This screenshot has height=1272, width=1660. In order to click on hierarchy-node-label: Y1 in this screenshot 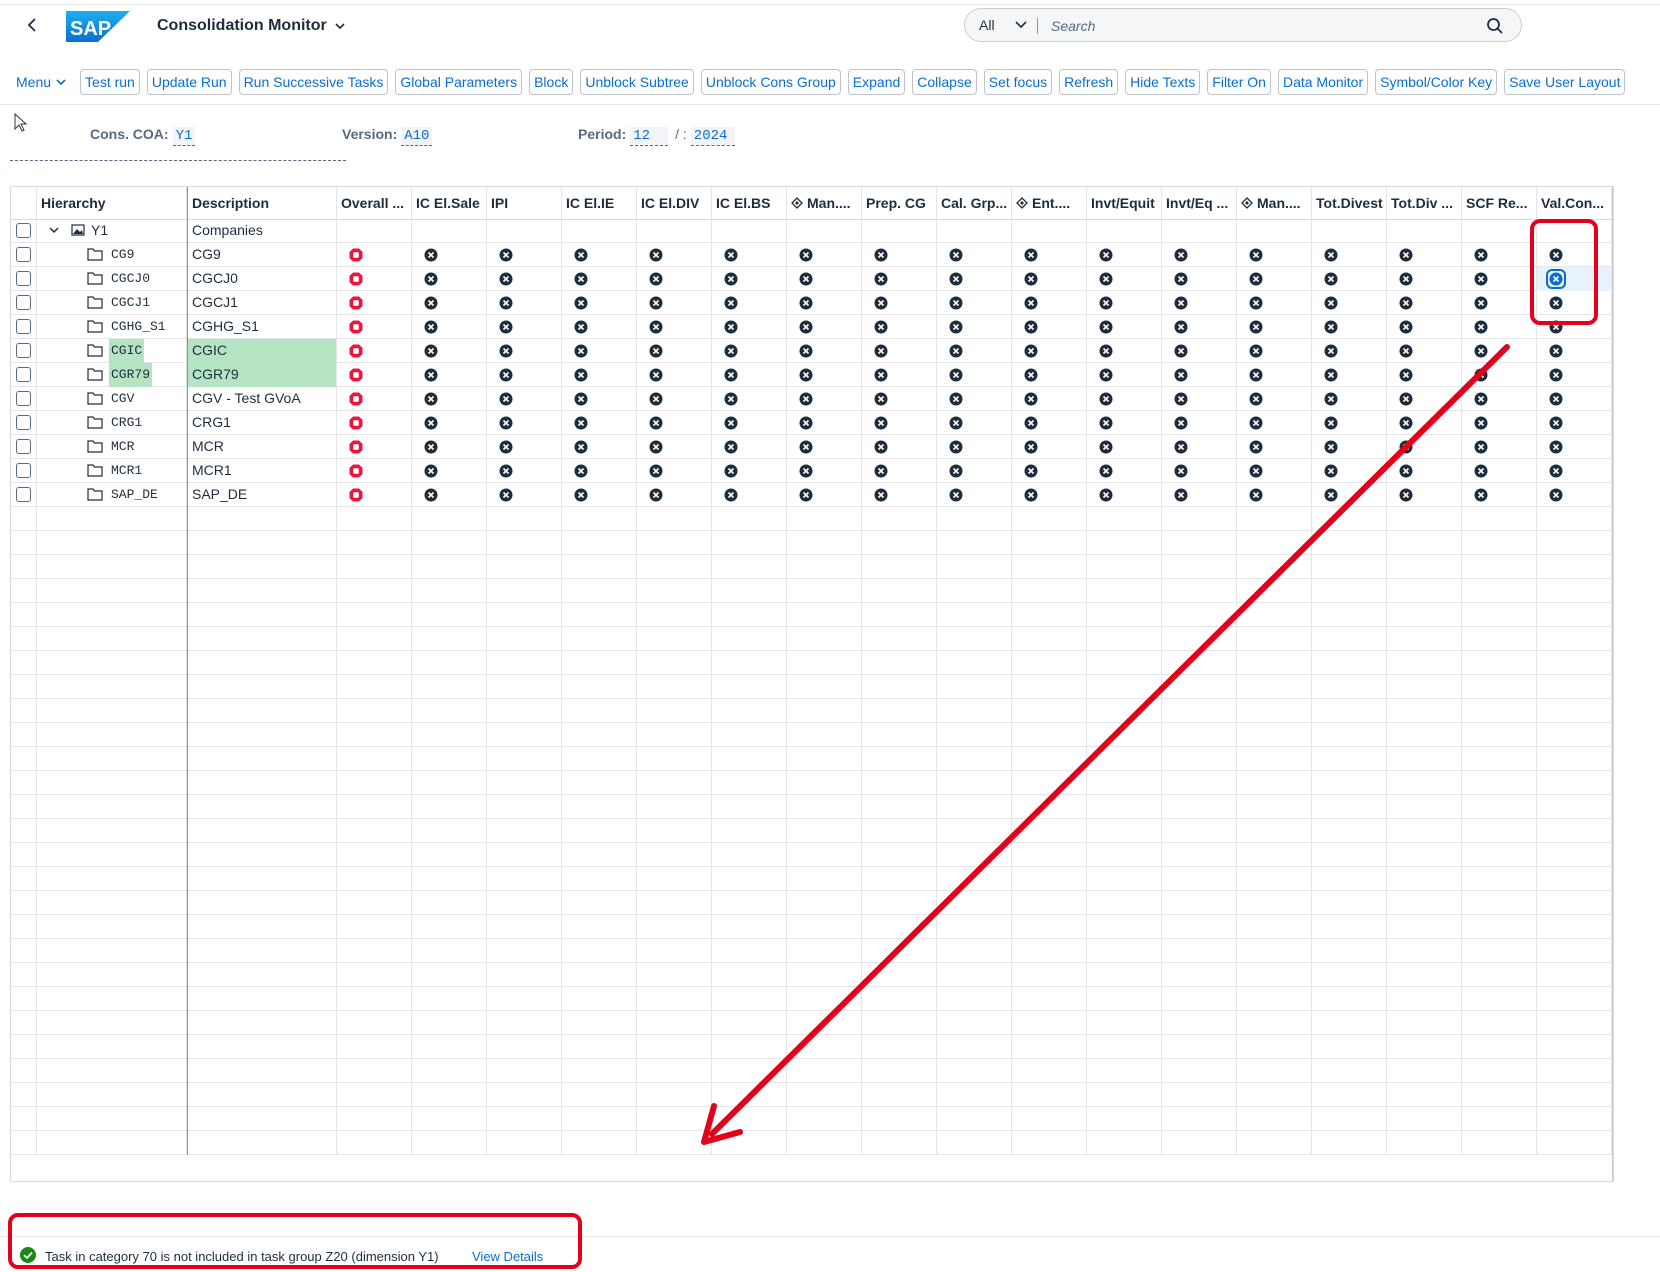, I will do `click(99, 230)`.